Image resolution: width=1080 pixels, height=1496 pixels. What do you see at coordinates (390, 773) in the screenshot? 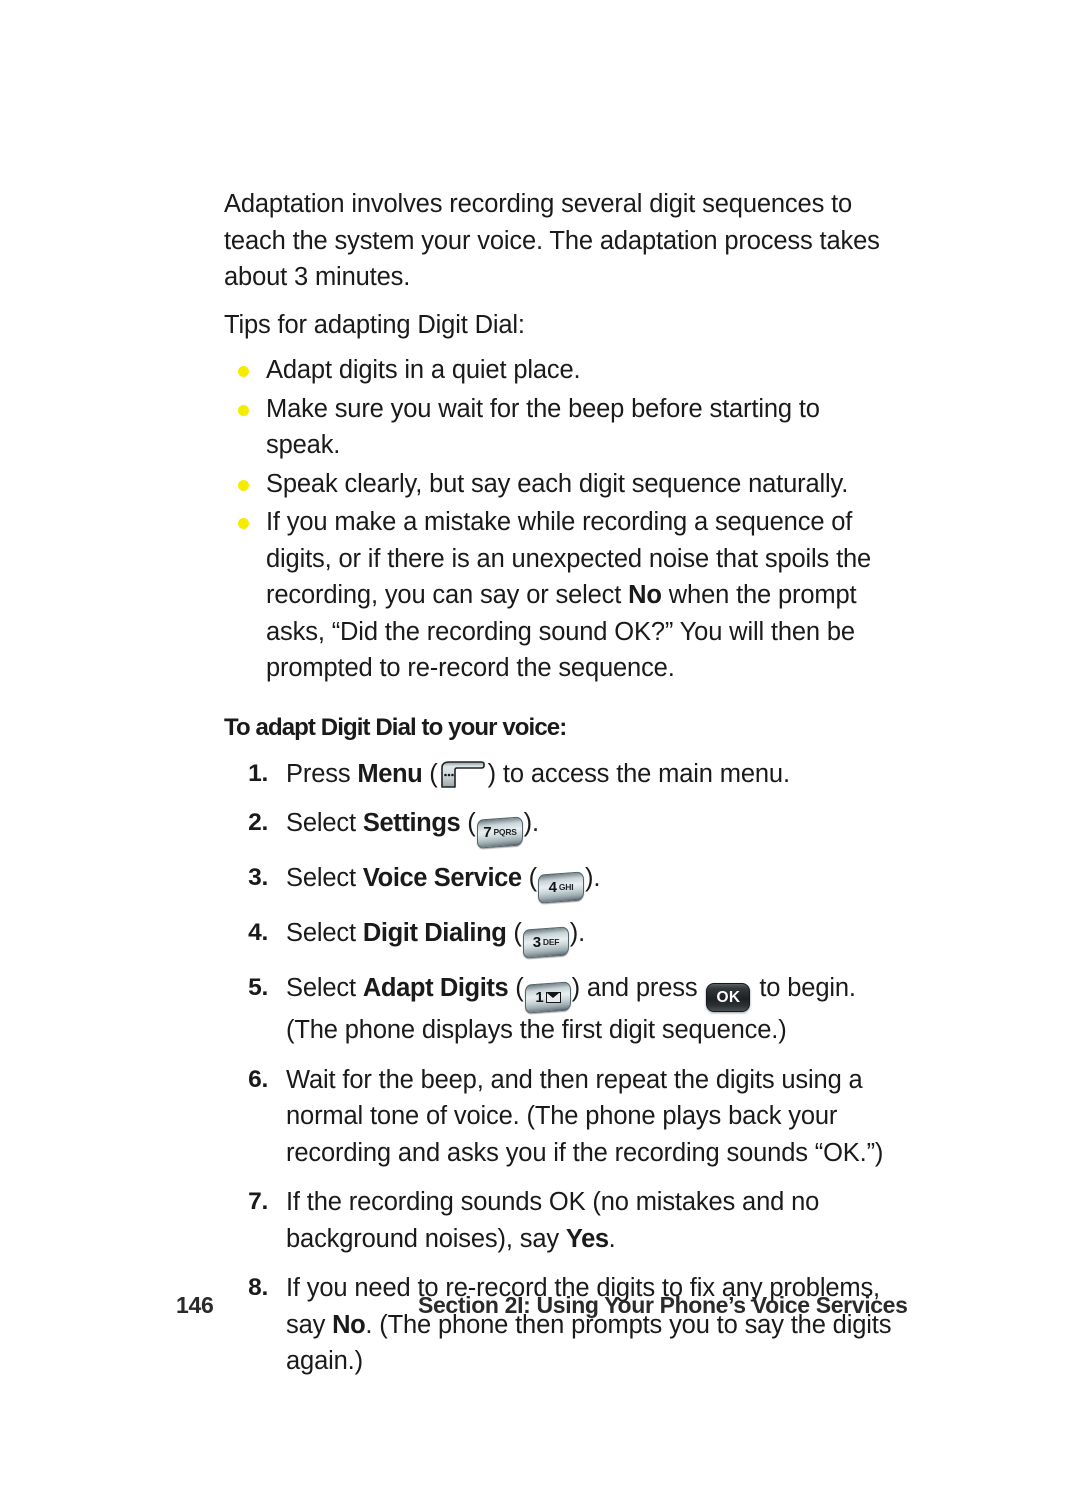
I see `step-text-bold: Menu` at bounding box center [390, 773].